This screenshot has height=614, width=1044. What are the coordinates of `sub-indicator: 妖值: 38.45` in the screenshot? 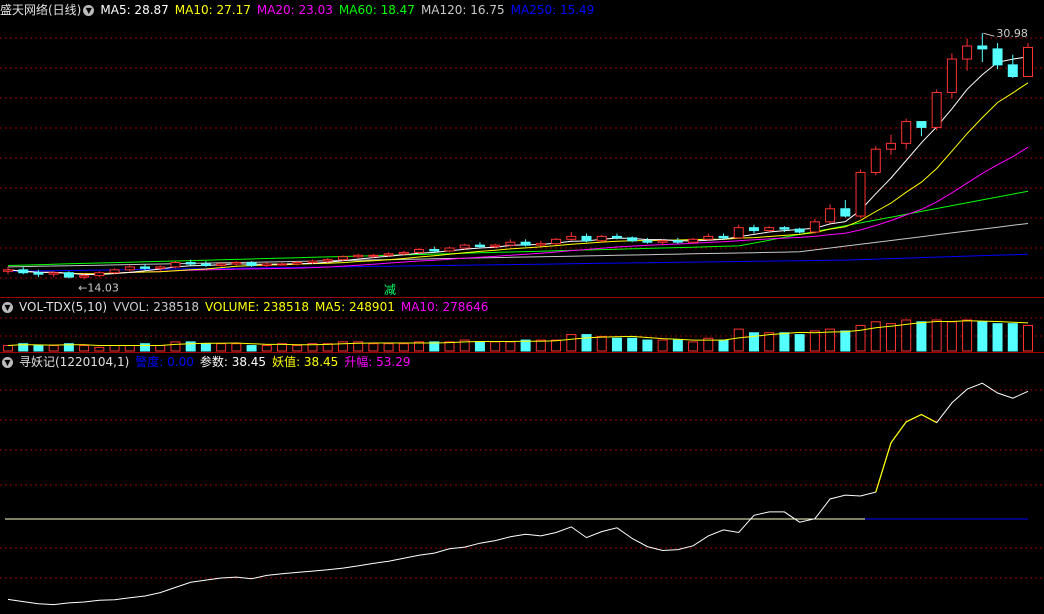 It's located at (305, 362).